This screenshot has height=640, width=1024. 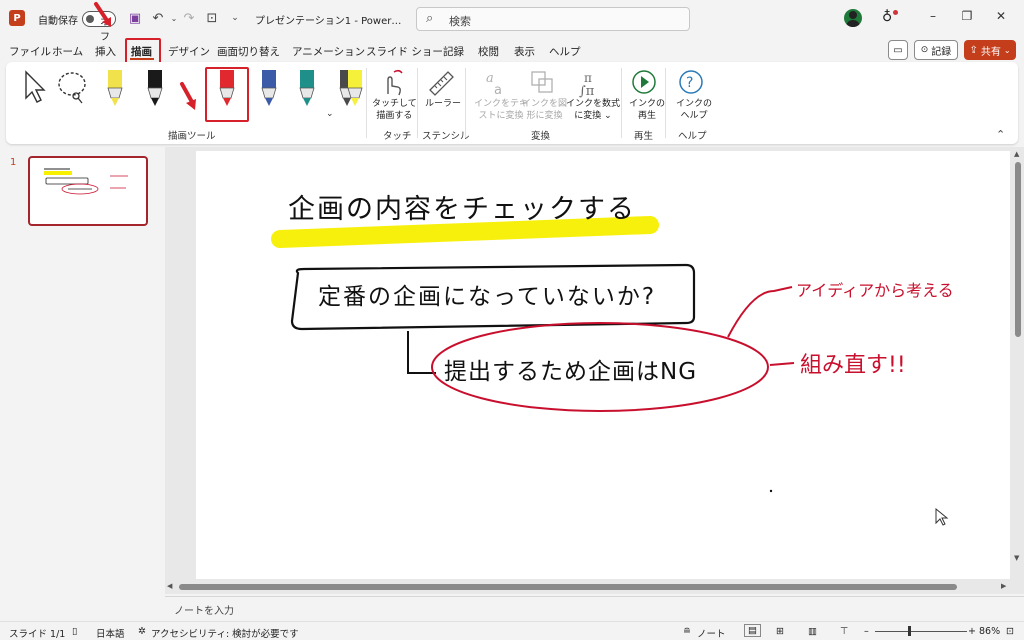 I want to click on red-line-upper, so click(x=760, y=312).